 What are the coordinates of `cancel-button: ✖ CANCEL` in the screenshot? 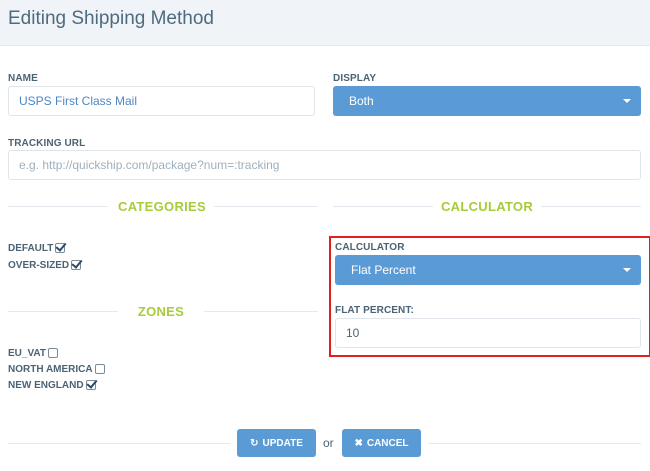 It's located at (381, 443).